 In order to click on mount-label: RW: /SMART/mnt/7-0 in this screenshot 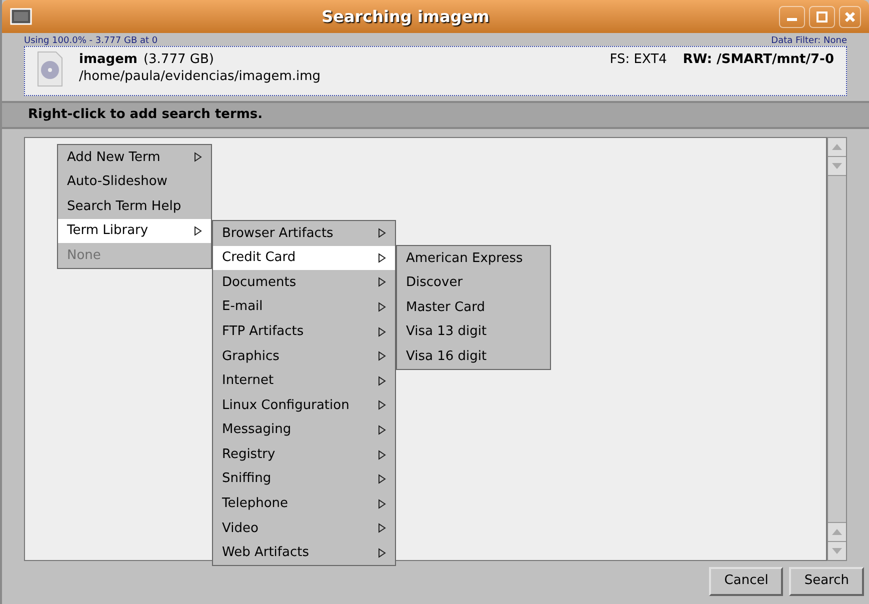, I will do `click(758, 59)`.